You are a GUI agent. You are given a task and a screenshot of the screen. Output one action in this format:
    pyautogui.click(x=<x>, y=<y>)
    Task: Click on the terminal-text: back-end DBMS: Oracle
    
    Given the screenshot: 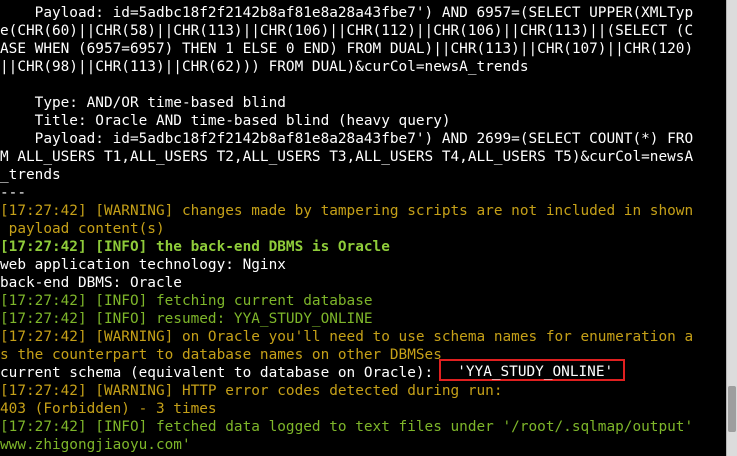 What is the action you would take?
    pyautogui.click(x=91, y=283)
    